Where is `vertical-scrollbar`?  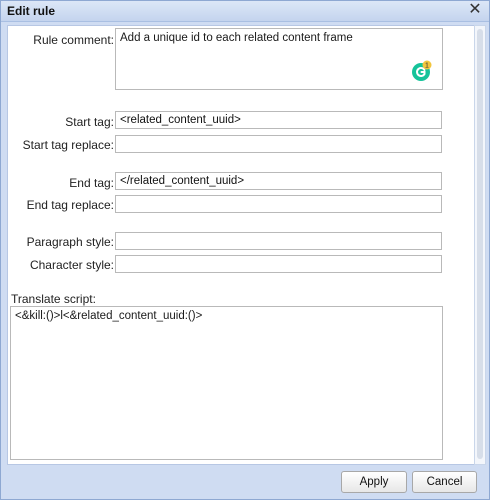
vertical-scrollbar is located at coordinates (480, 245).